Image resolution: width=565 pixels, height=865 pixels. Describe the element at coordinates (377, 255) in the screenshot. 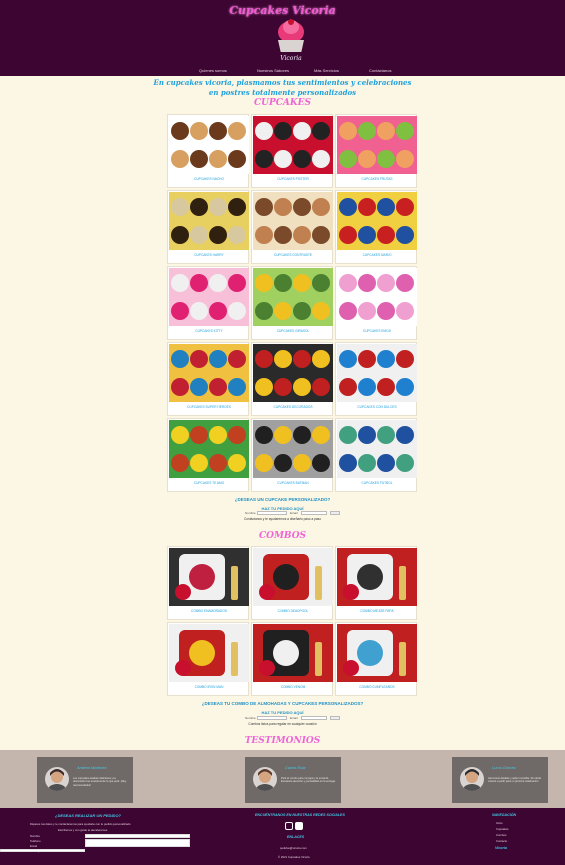

I see `cupcake-label: CUPCAKES MARIO` at that location.